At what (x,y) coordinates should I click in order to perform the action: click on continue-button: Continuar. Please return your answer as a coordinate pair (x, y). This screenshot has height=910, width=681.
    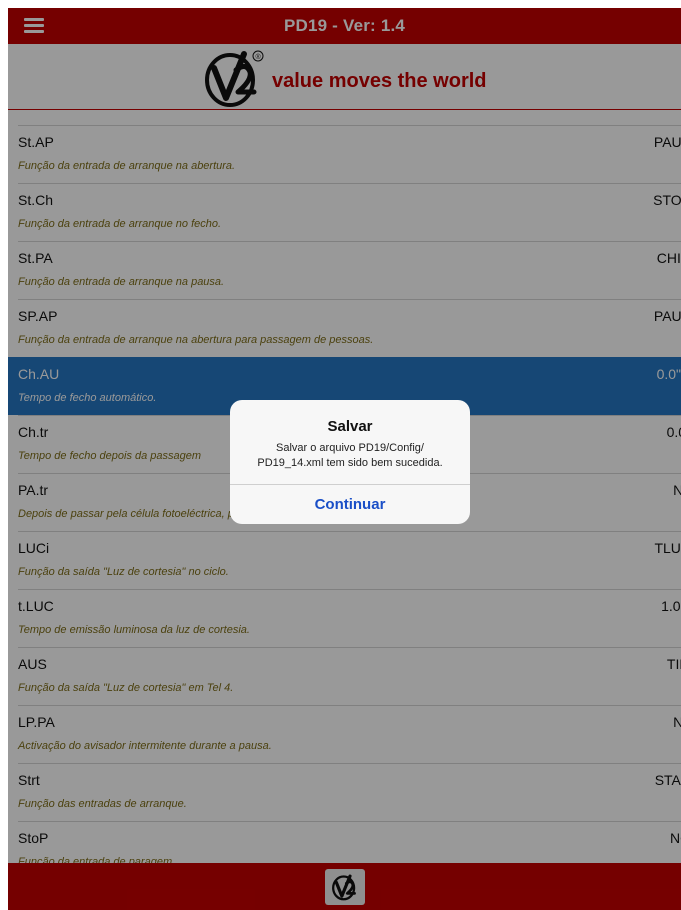
    Looking at the image, I should click on (350, 504).